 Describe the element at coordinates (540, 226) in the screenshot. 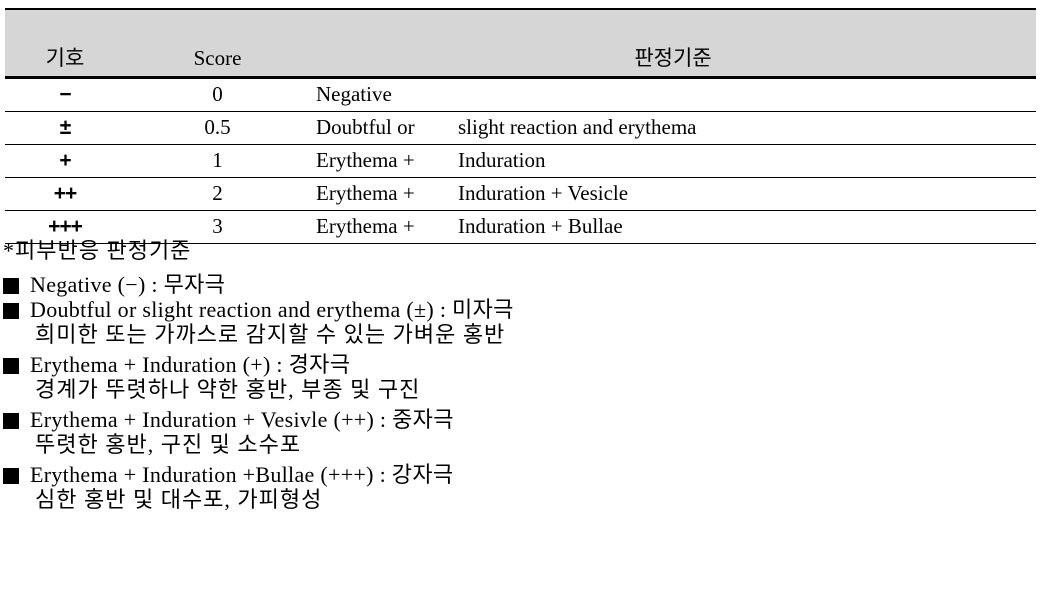

I see `criteria-part-b: Induration + Bullae` at that location.